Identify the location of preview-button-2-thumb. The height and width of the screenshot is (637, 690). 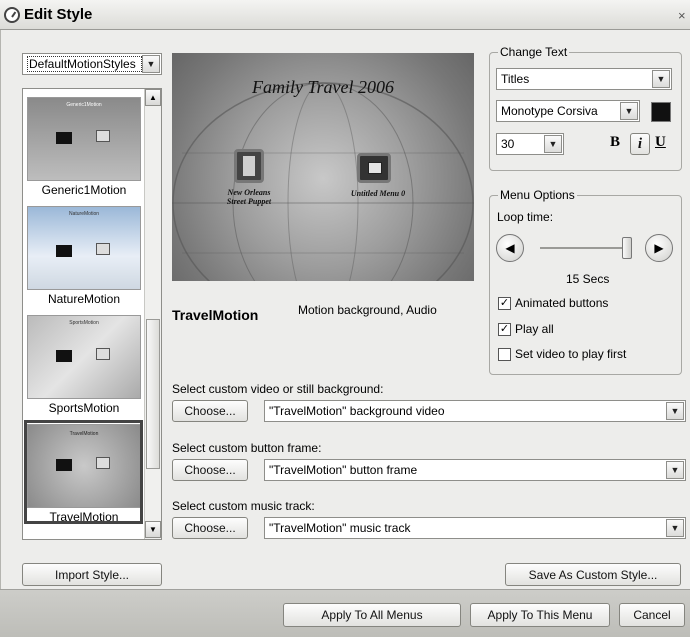
(374, 168).